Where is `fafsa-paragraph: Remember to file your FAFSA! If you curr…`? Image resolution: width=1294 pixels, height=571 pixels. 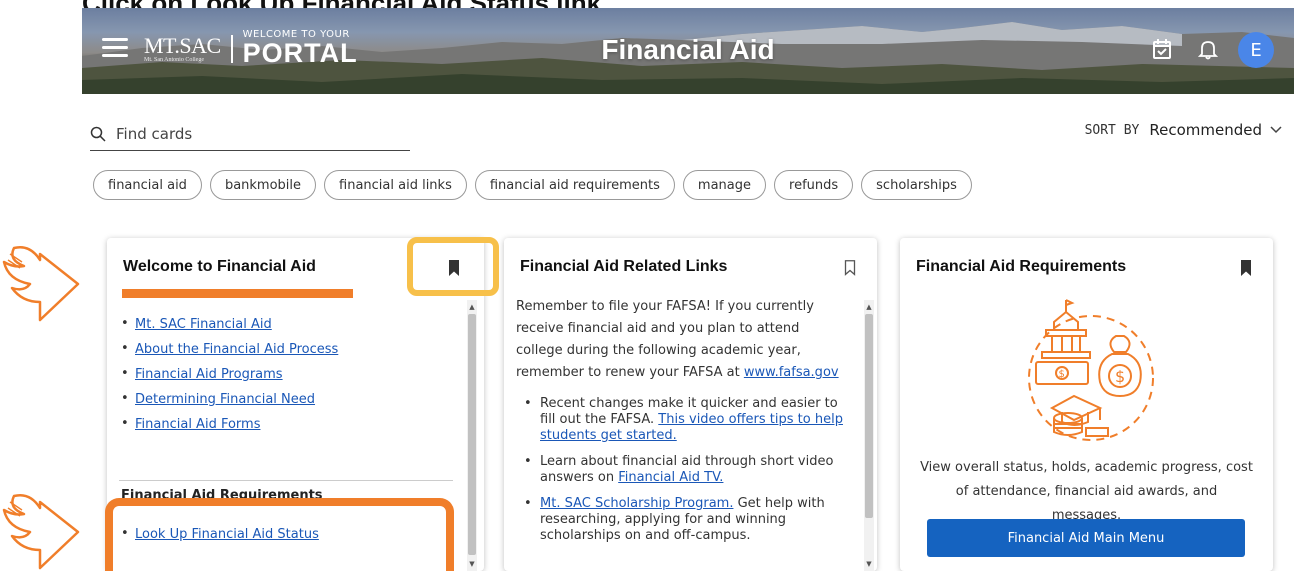 fafsa-paragraph: Remember to file your FAFSA! If you curr… is located at coordinates (683, 340).